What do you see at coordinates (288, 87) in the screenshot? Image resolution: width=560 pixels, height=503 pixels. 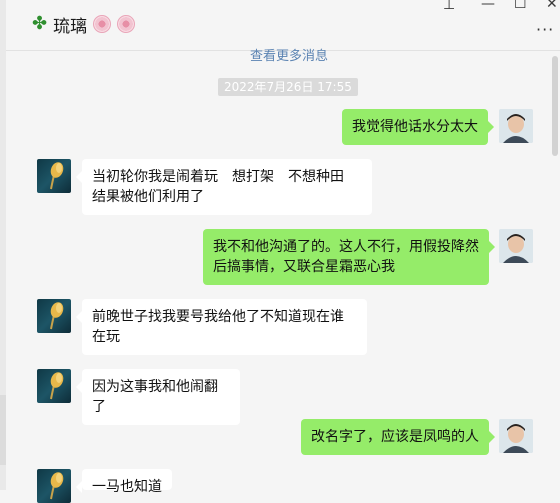 I see `chat-timestamp: 2022年7月26日 17:55` at bounding box center [288, 87].